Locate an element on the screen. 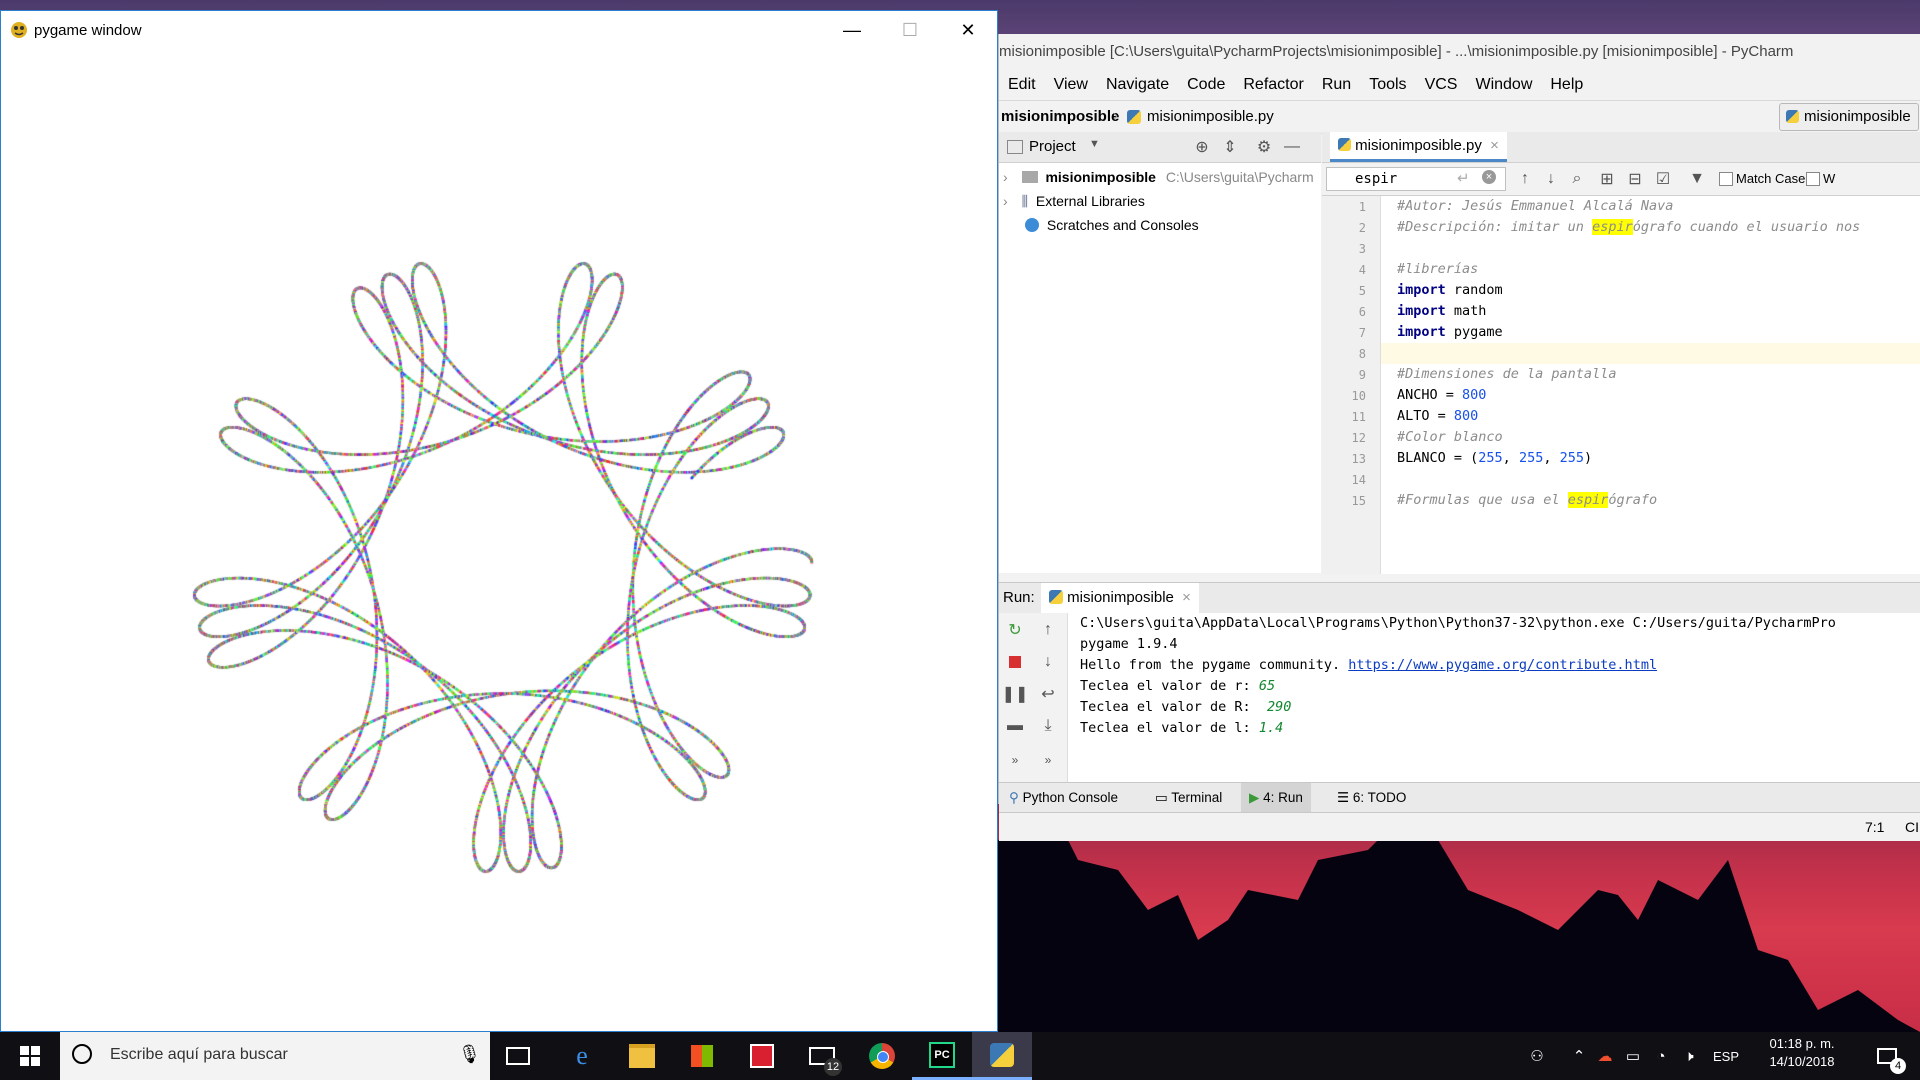  language-indicator: ESP is located at coordinates (1726, 1056).